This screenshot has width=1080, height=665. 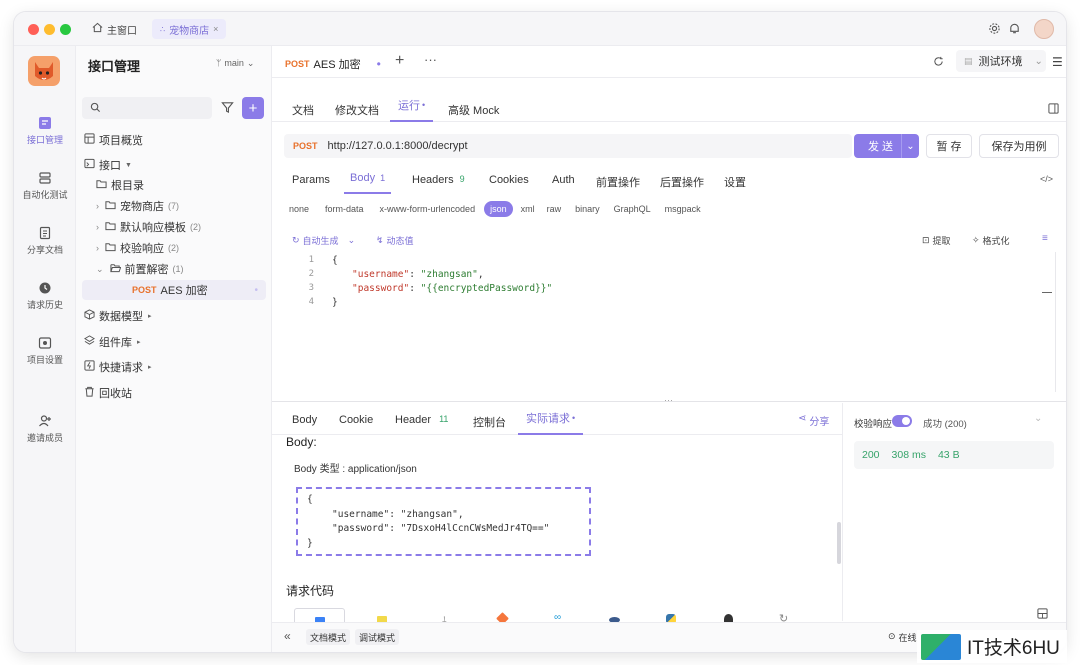 I want to click on format-button: ✧ 格式化, so click(x=991, y=240).